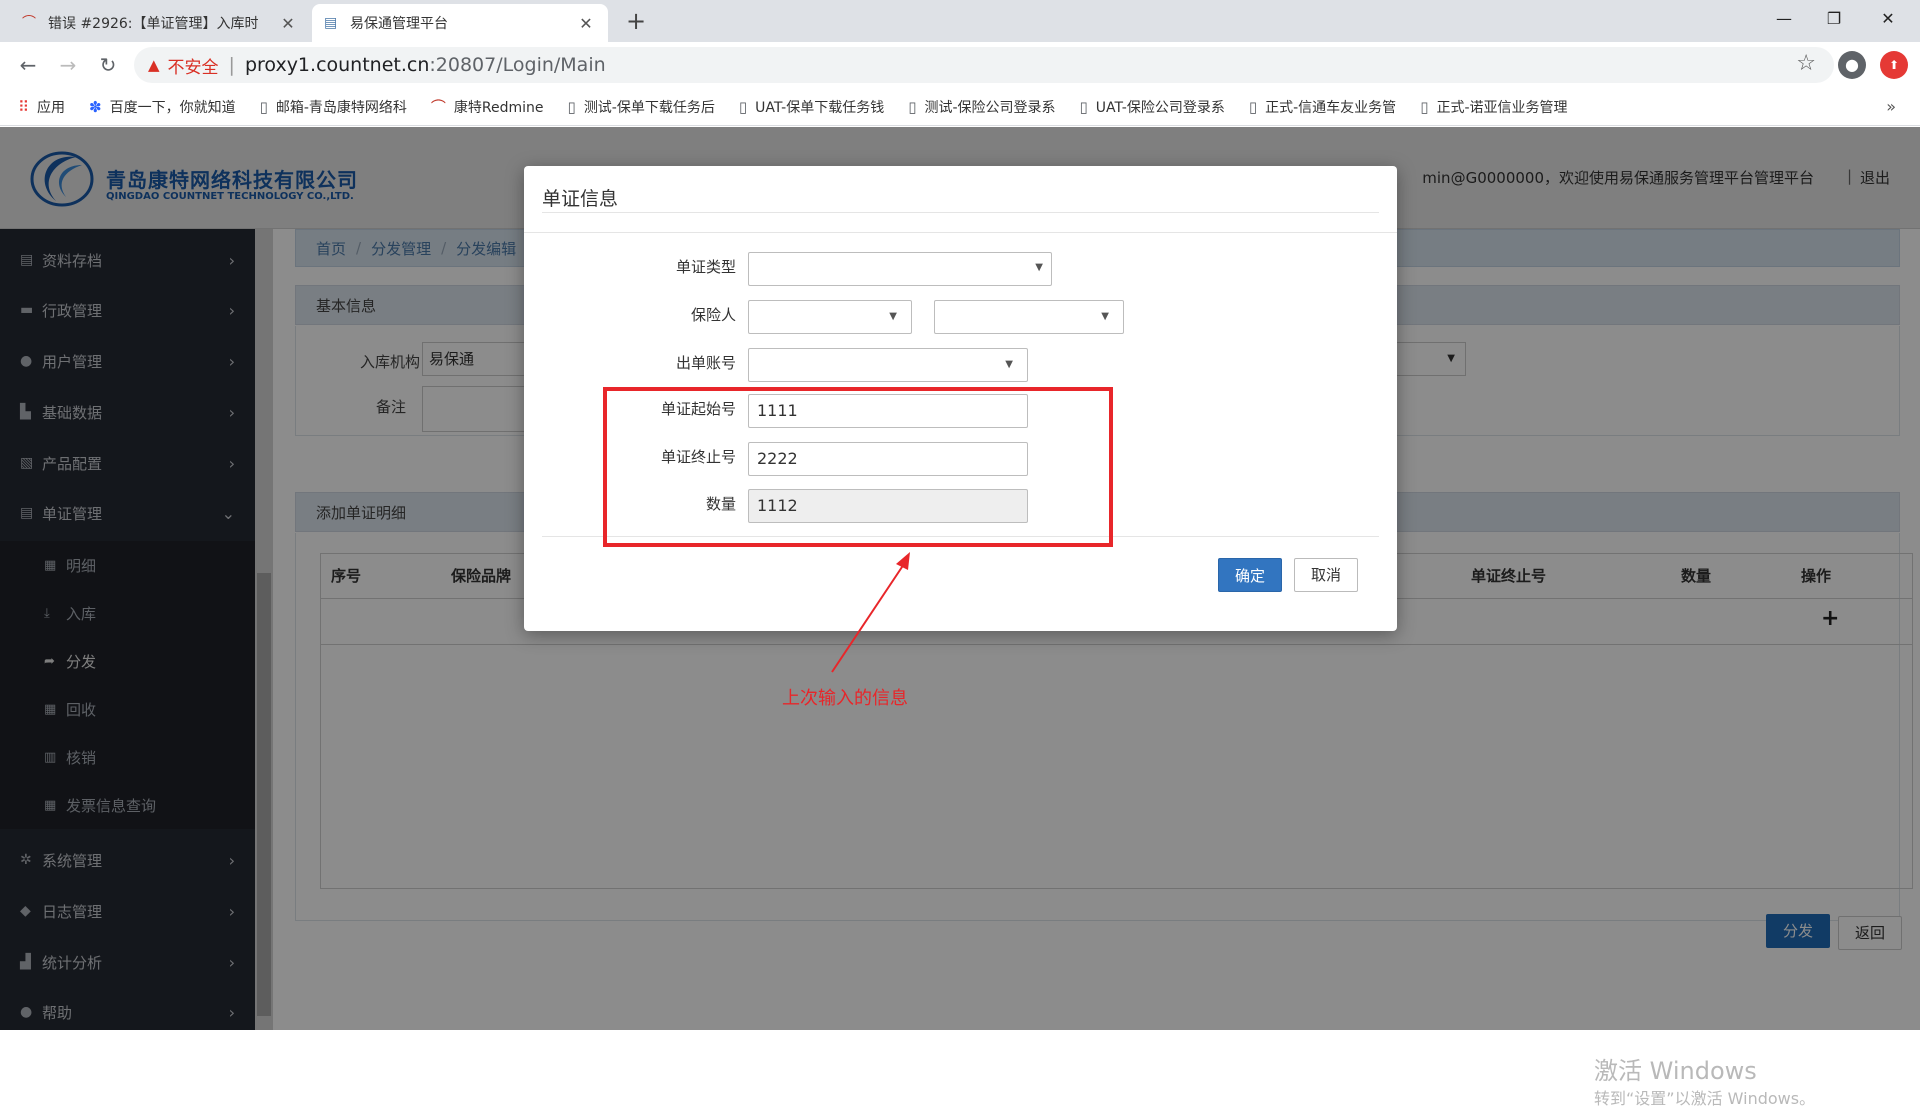 The image size is (1920, 1109). I want to click on warning-icon: ▲, so click(154, 65).